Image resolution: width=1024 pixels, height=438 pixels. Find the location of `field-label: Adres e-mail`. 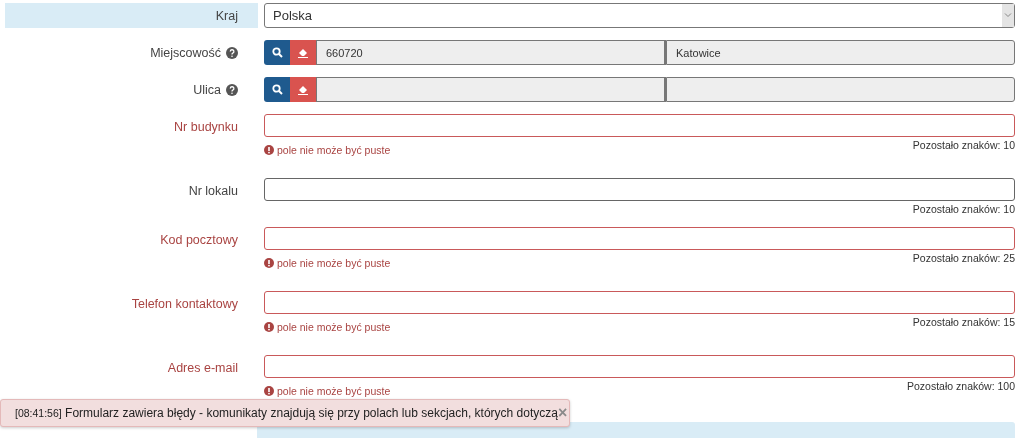

field-label: Adres e-mail is located at coordinates (202, 367).